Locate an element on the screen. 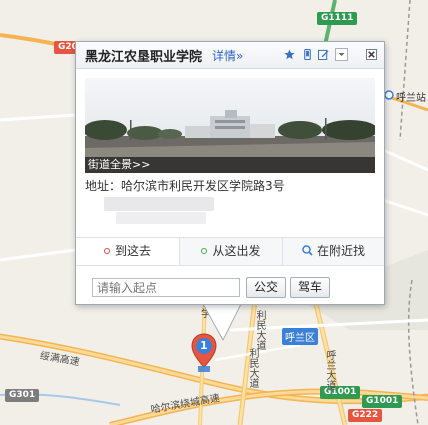  g1001-shield-2: G1001 is located at coordinates (382, 401).